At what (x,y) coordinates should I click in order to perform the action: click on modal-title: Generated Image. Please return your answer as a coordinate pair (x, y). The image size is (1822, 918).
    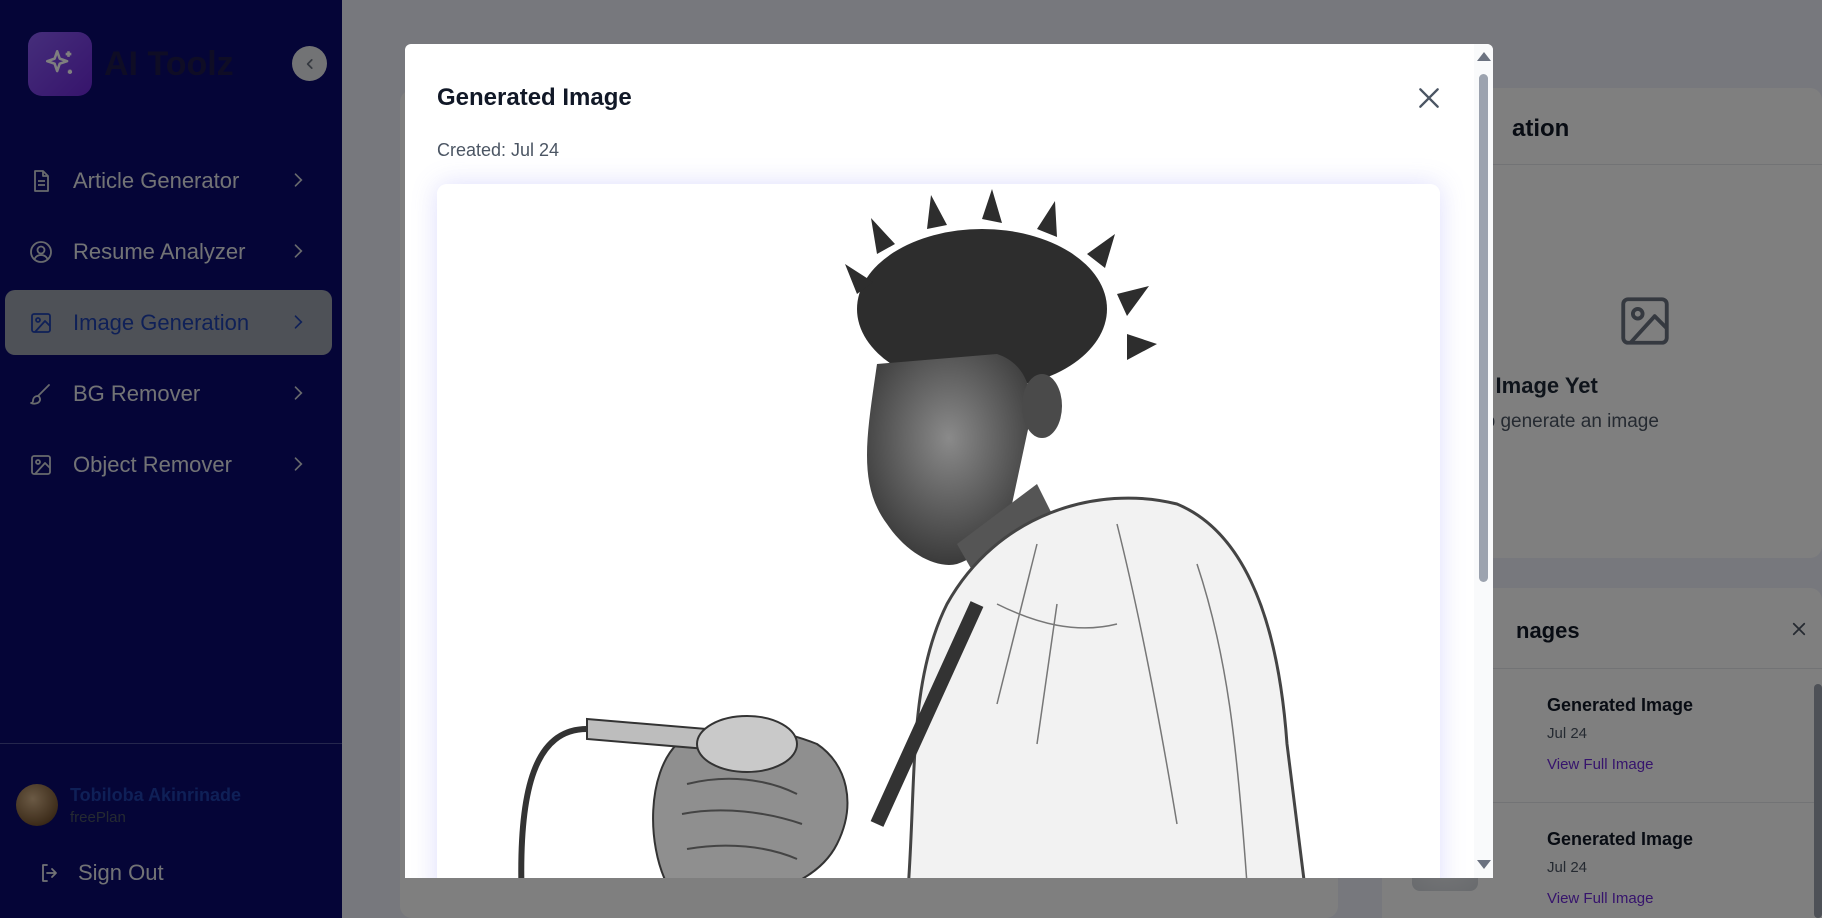
    Looking at the image, I should click on (534, 97).